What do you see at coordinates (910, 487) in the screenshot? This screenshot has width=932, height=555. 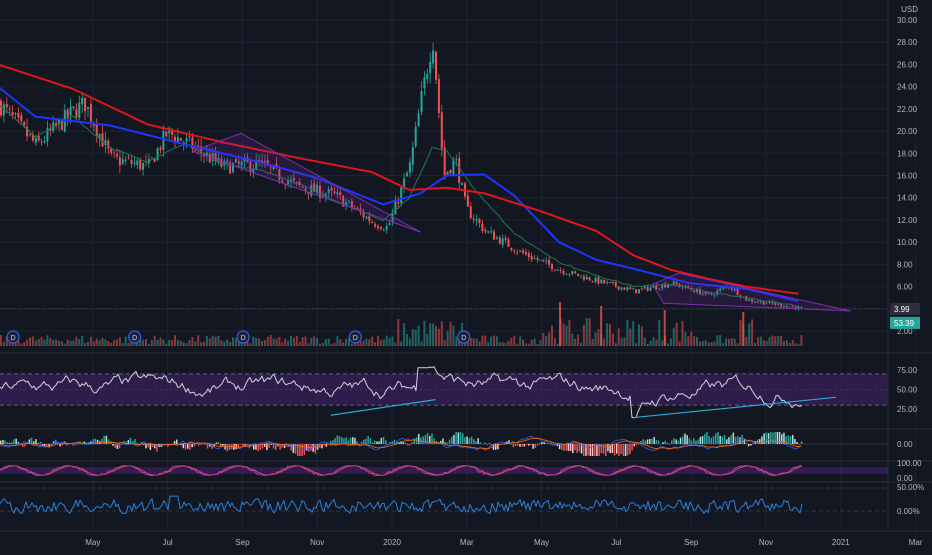 I see `volatility-tick-label: 50.00%` at bounding box center [910, 487].